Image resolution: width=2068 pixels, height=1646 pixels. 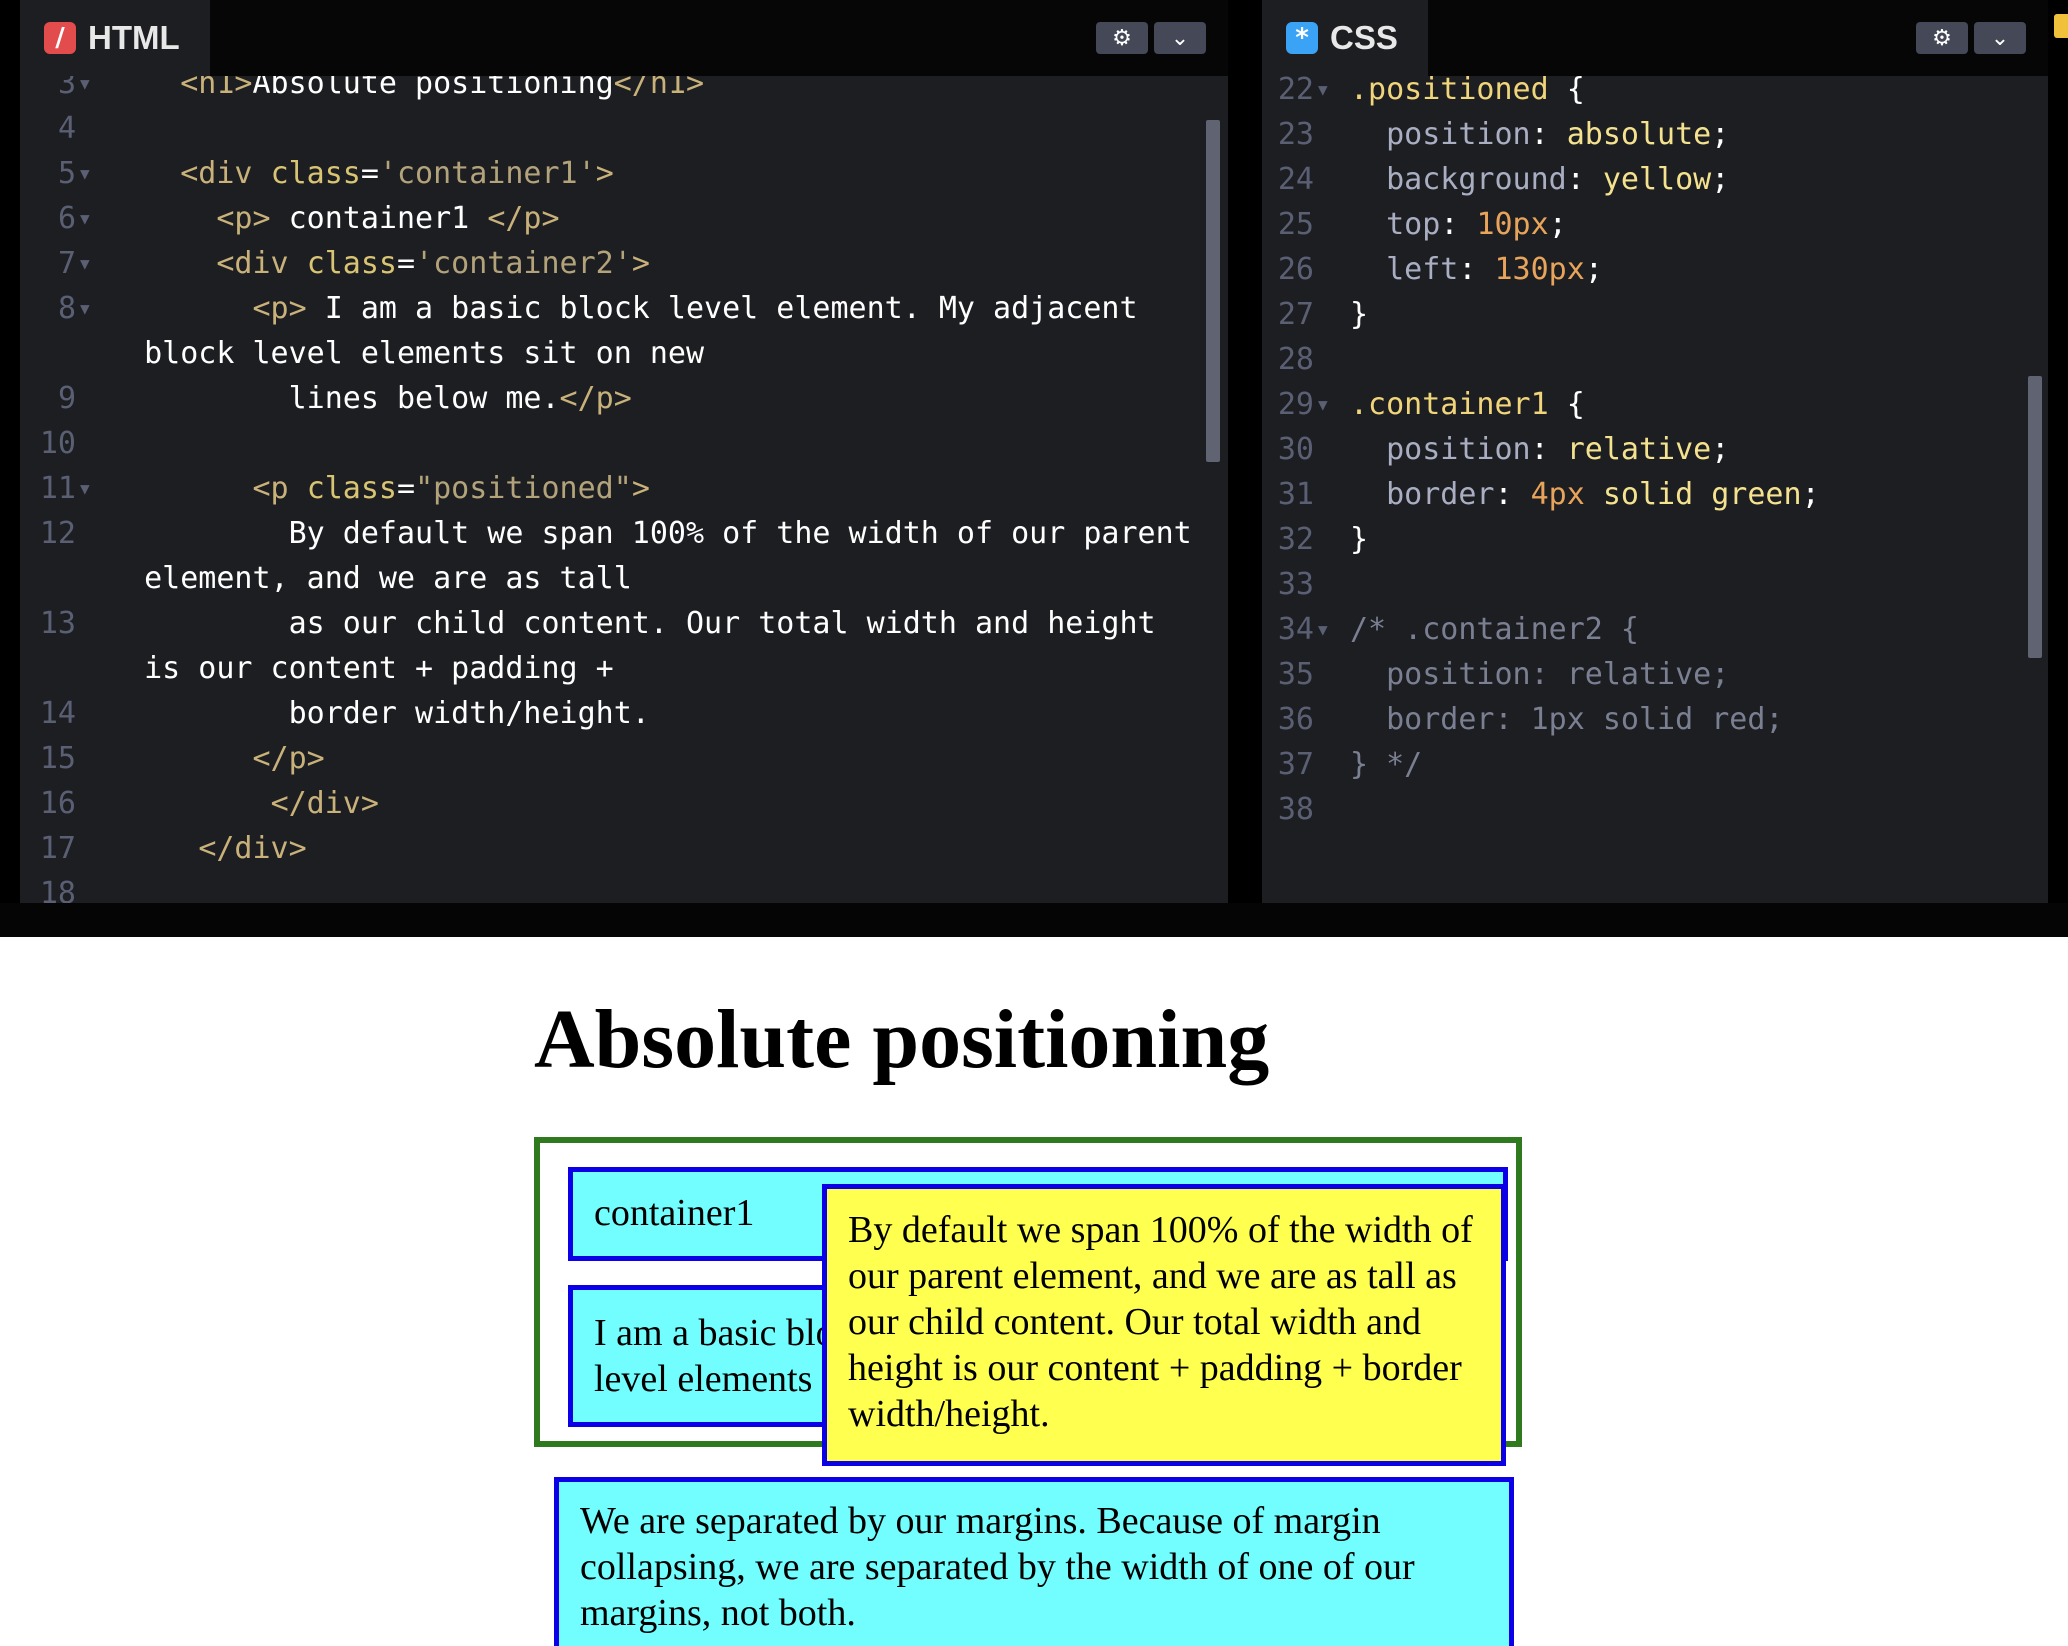 I want to click on code-line: is our content + padding +, so click(x=624, y=668).